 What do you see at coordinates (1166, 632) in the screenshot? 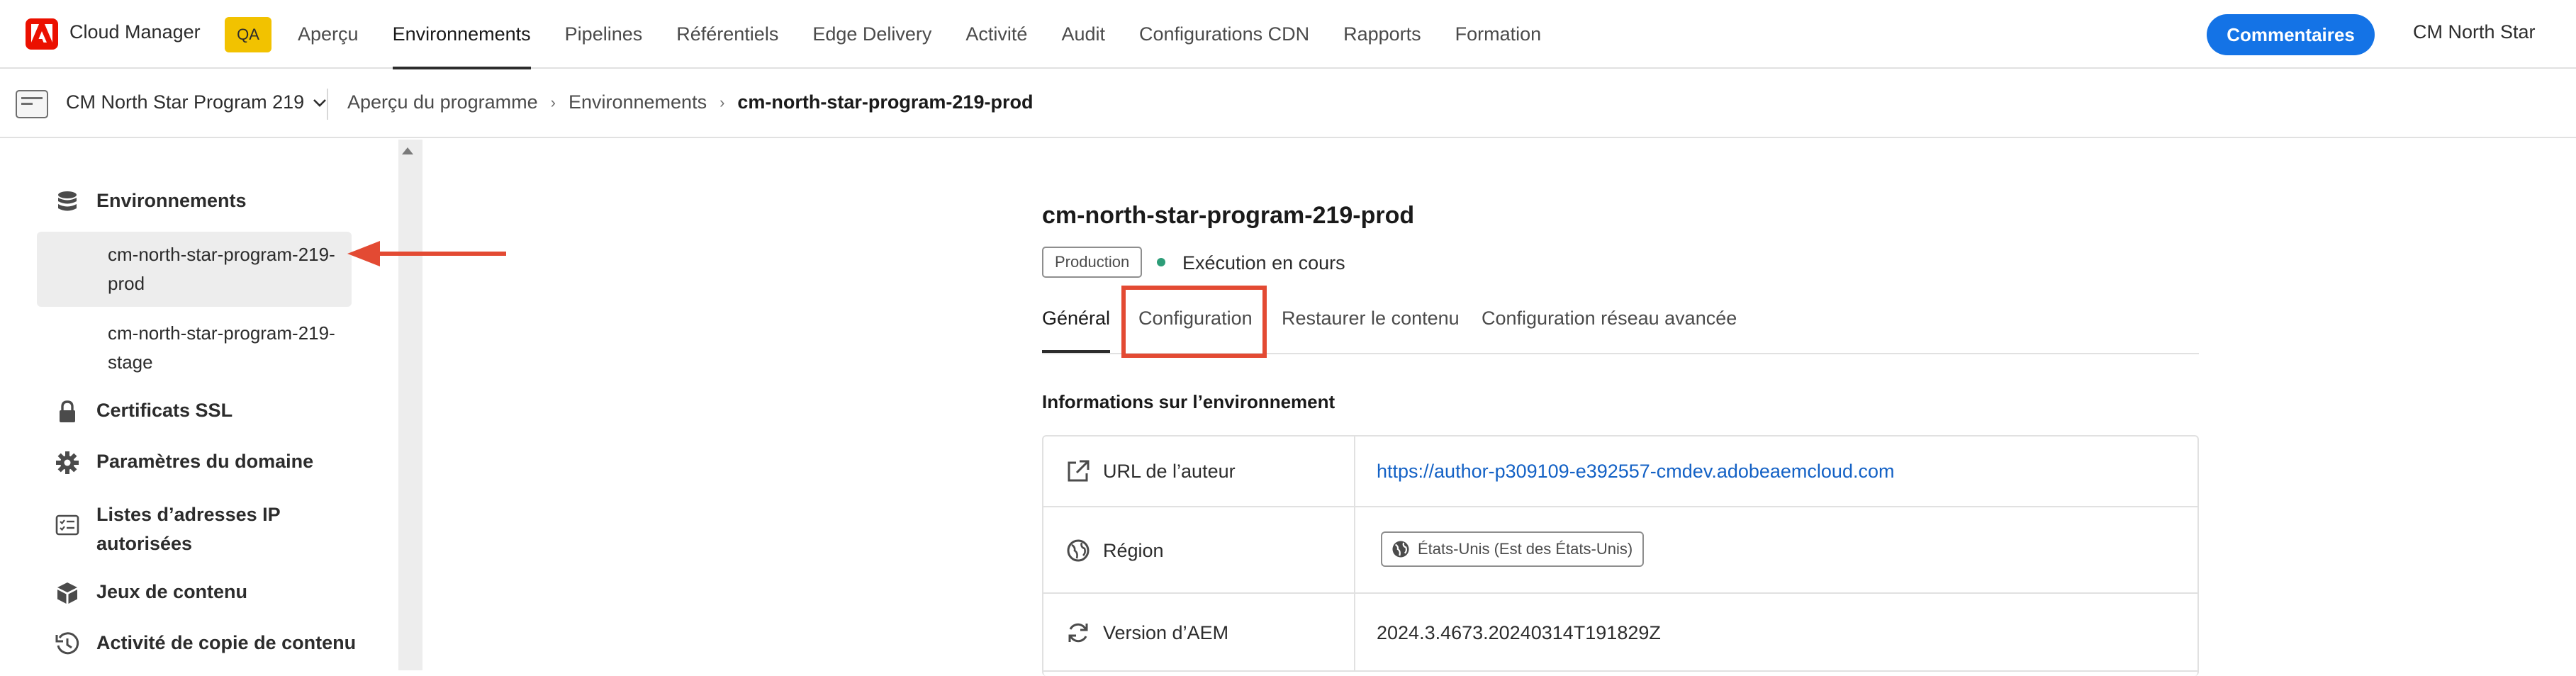
I see `aem-version-label: Version d’AEM` at bounding box center [1166, 632].